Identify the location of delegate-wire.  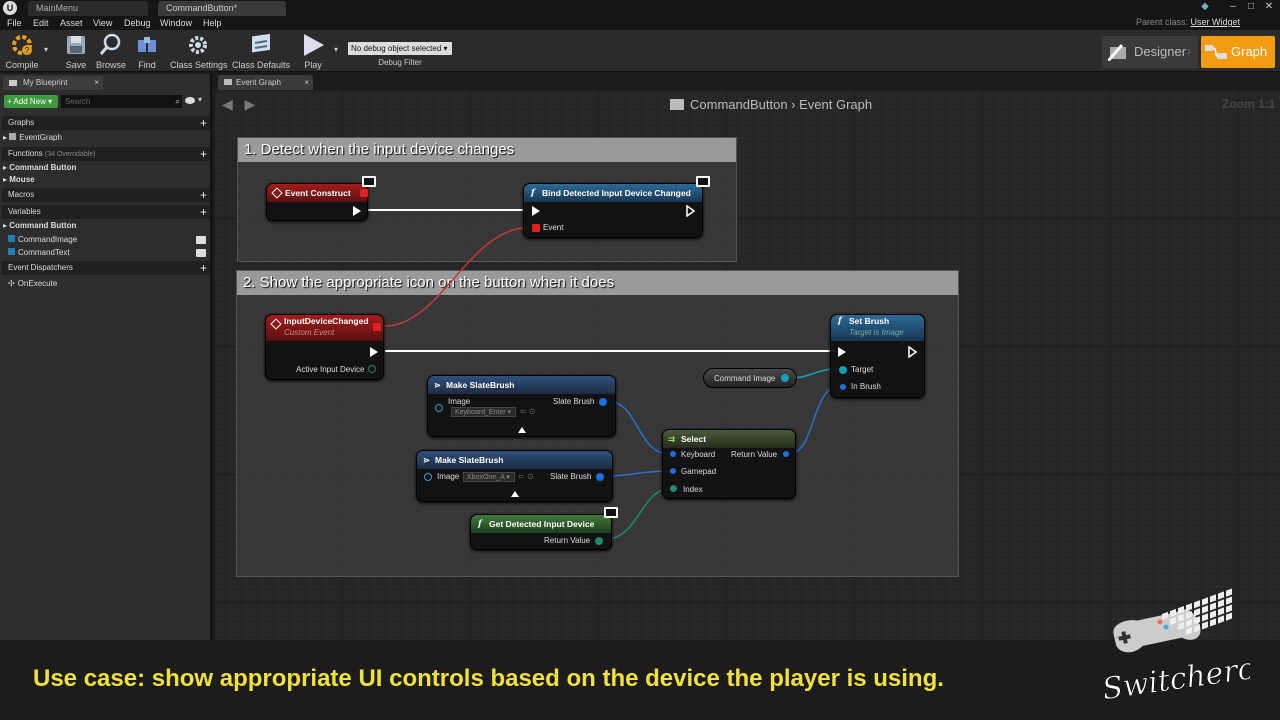
(456, 277).